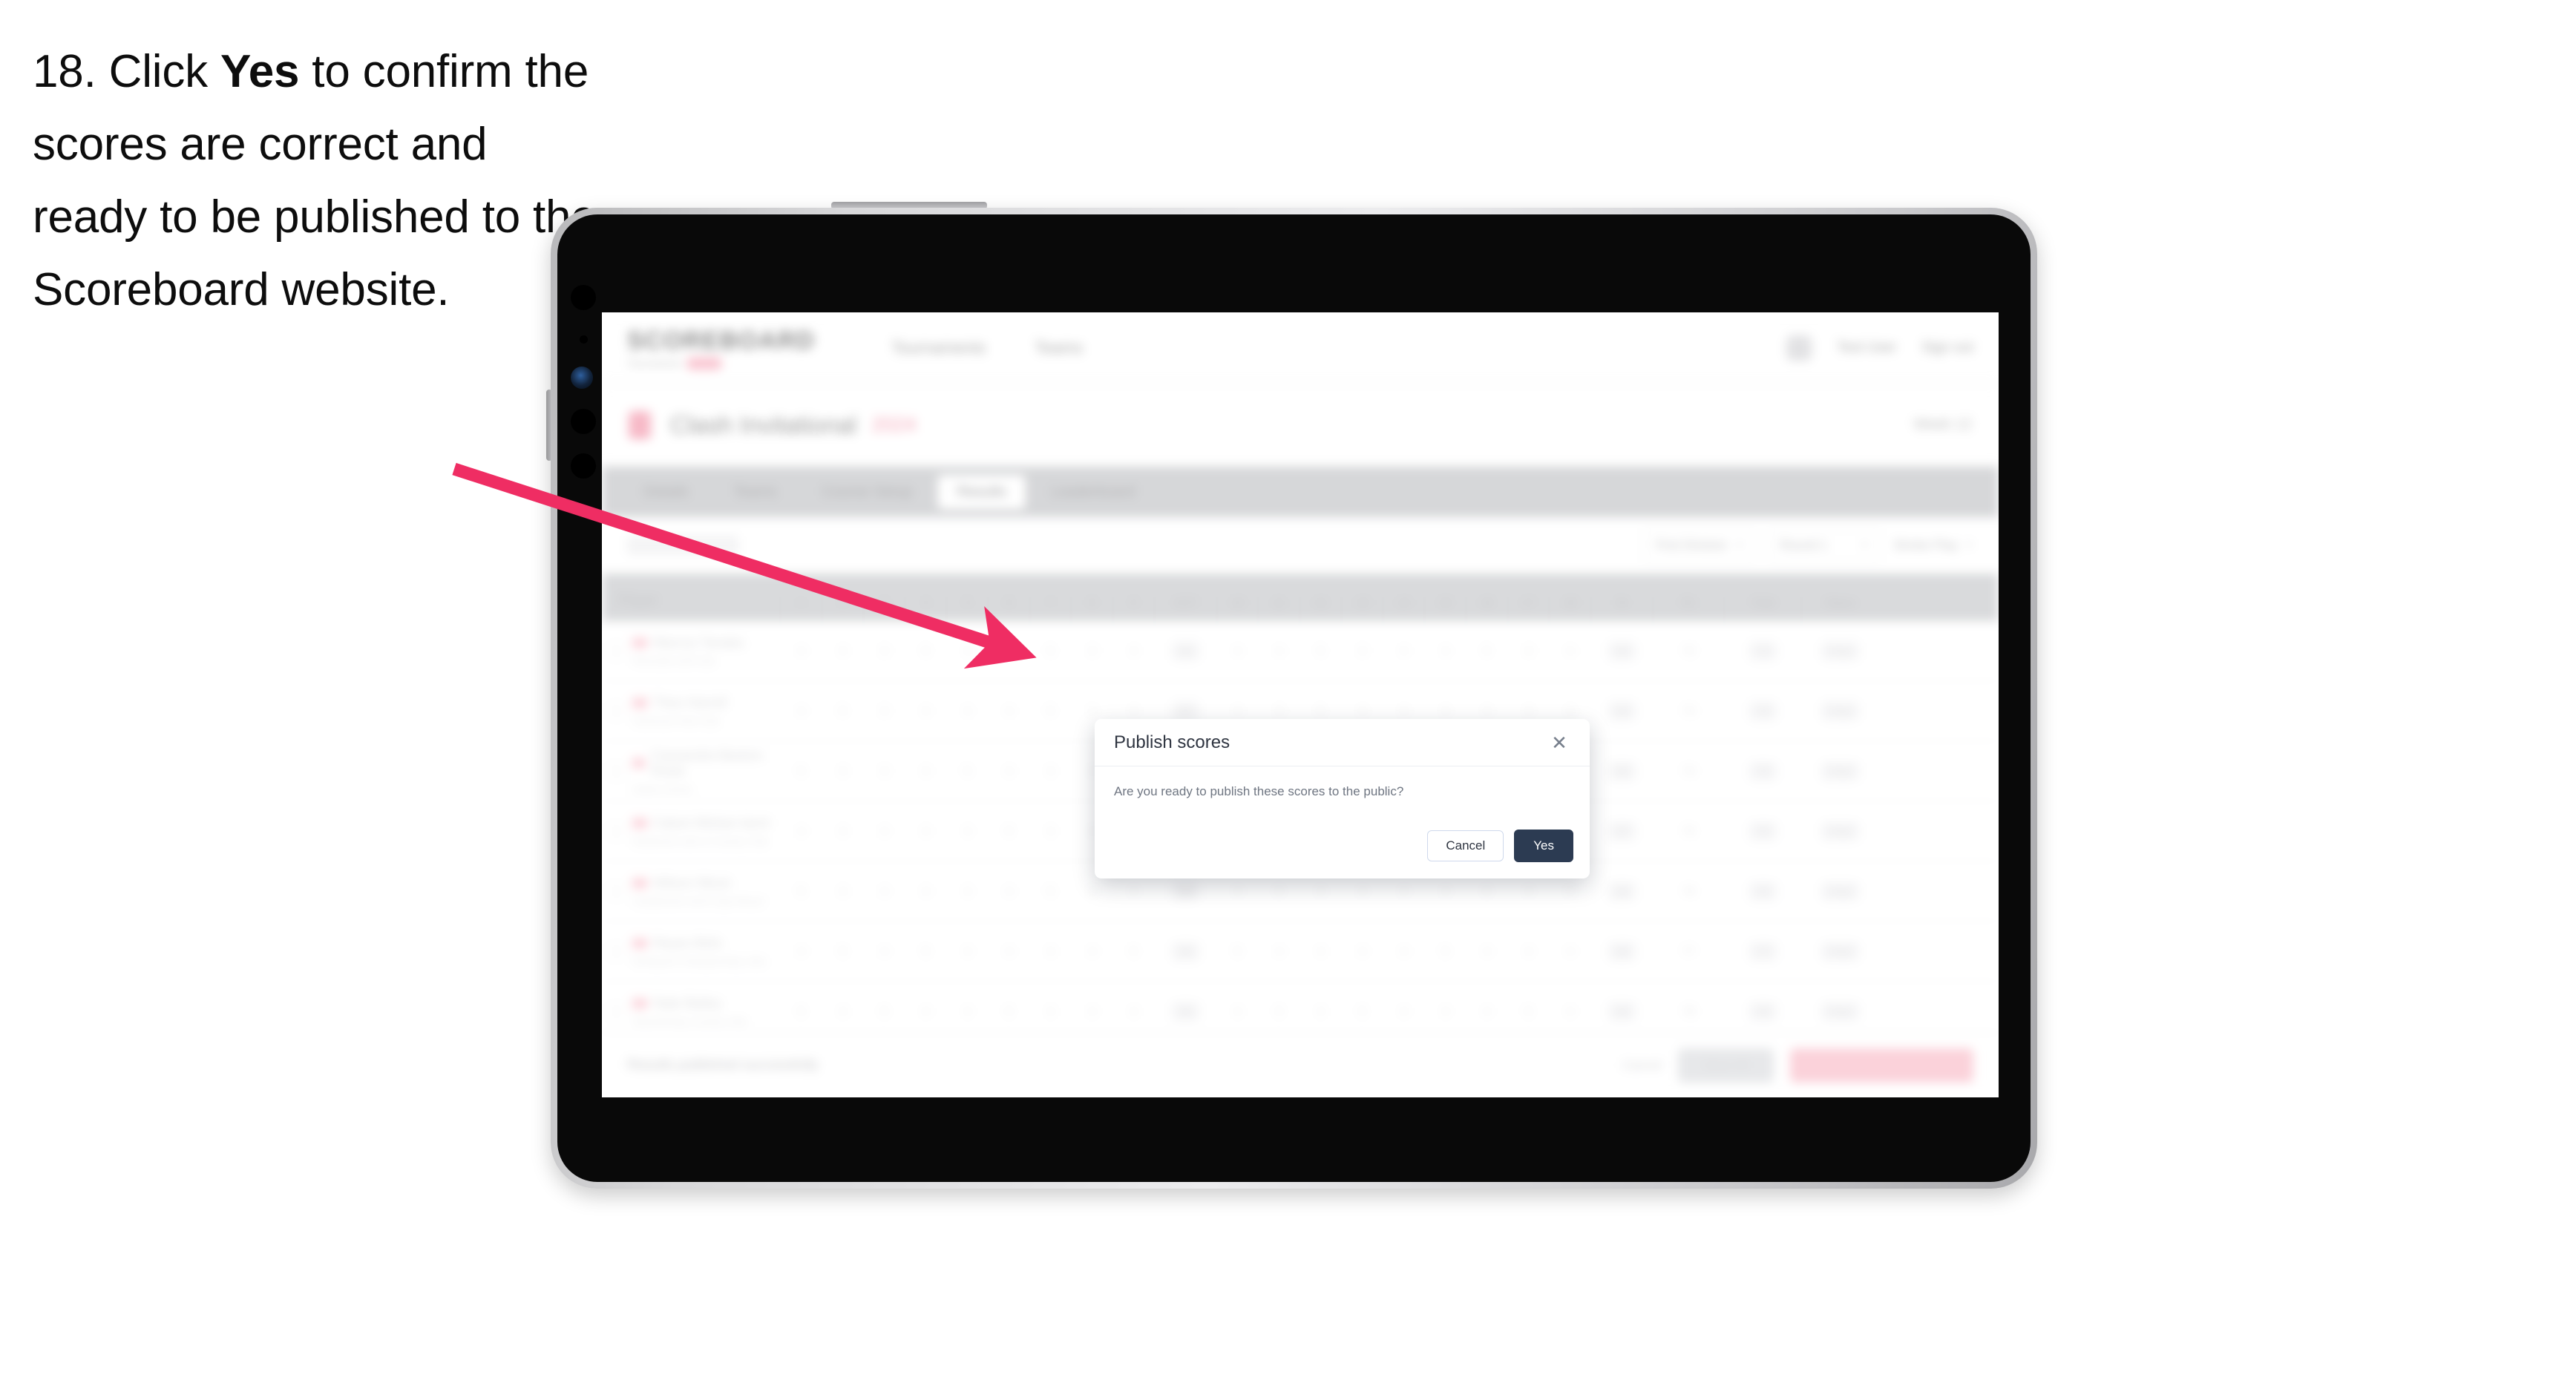 This screenshot has height=1386, width=2576. What do you see at coordinates (867, 492) in the screenshot?
I see `tab-course-setup: Course Setup` at bounding box center [867, 492].